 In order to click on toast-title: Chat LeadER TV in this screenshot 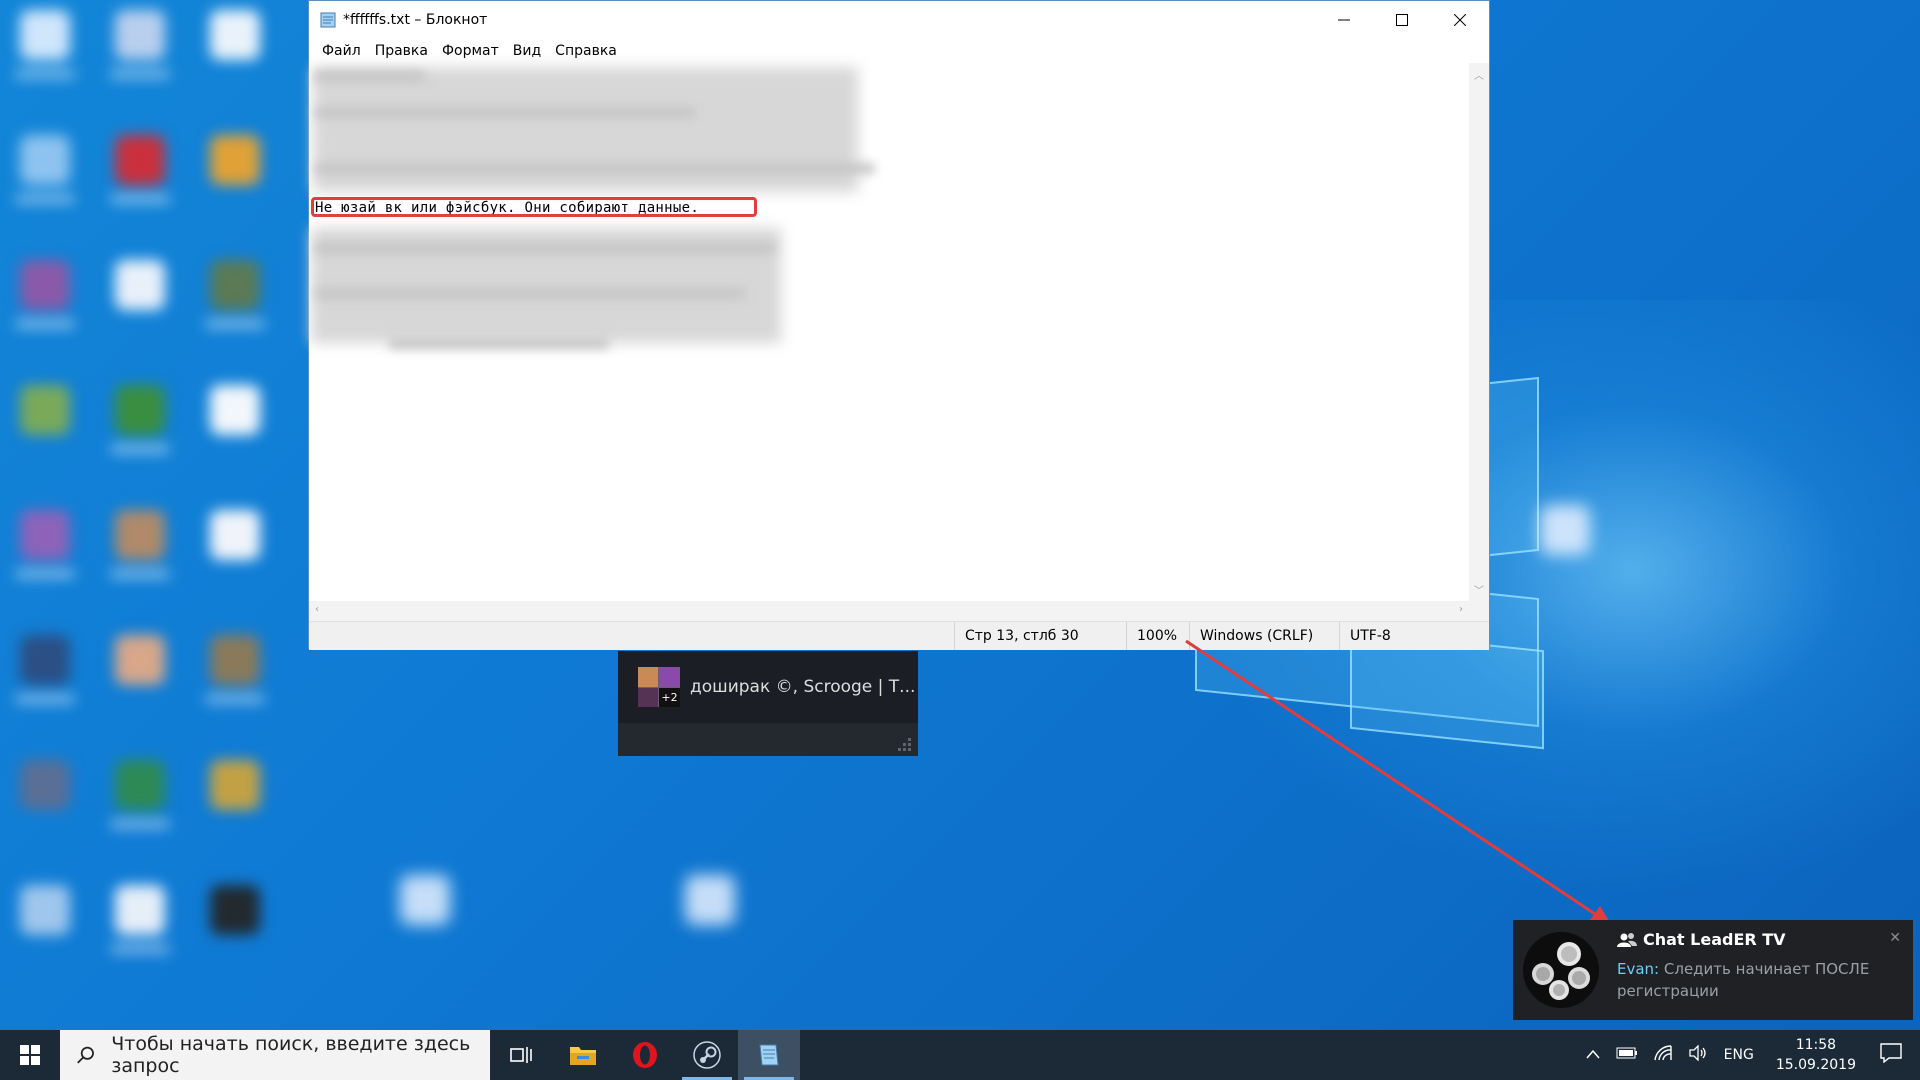, I will do `click(1714, 939)`.